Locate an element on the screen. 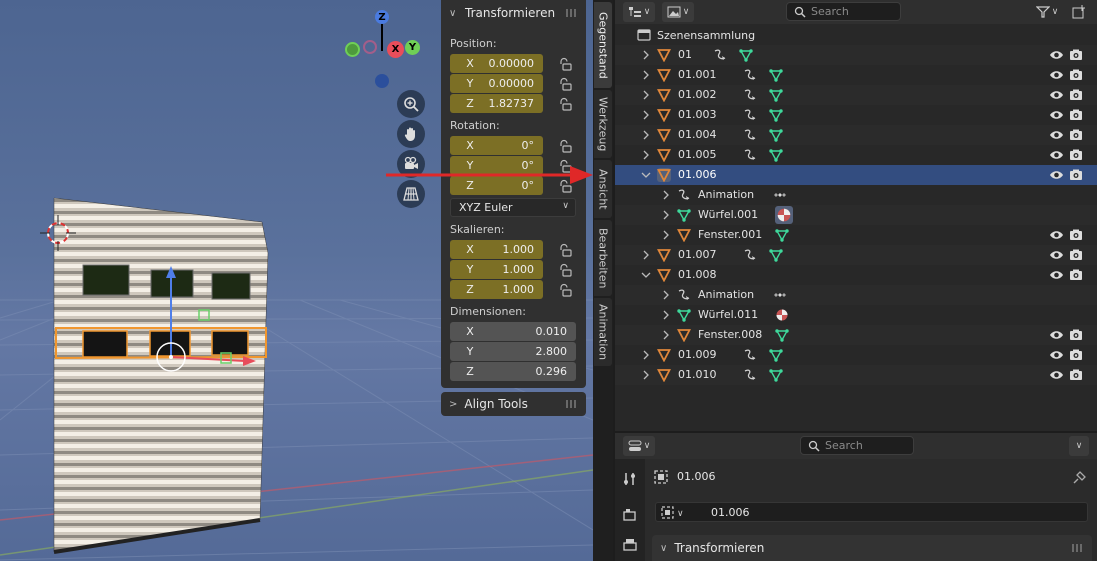  object-name-field: ∨ 01.006 is located at coordinates (871, 512).